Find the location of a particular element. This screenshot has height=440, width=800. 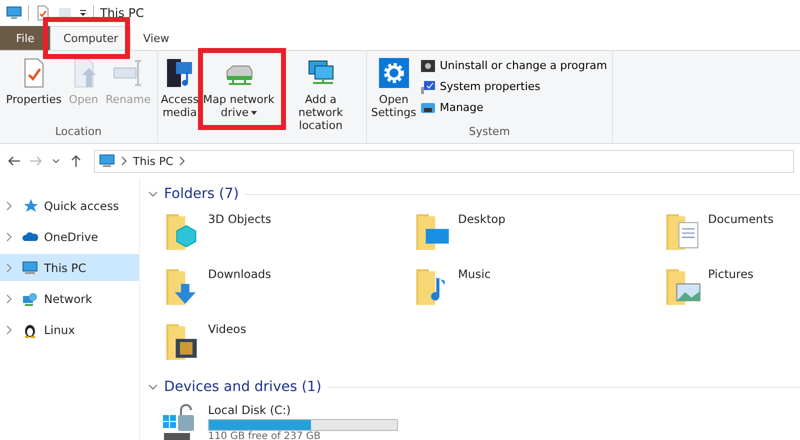

sidebar-item: Linux is located at coordinates (69, 329).